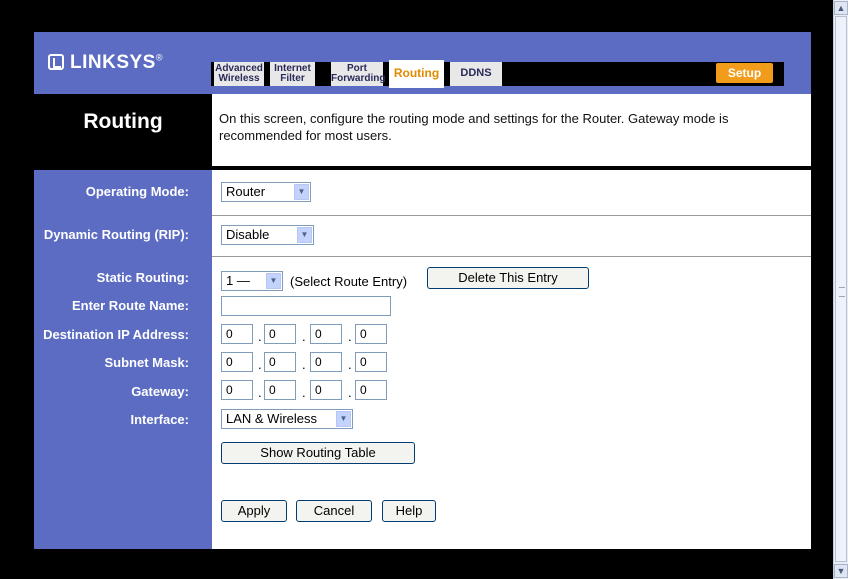 The image size is (848, 579). Describe the element at coordinates (744, 73) in the screenshot. I see `setup-button: Setup` at that location.